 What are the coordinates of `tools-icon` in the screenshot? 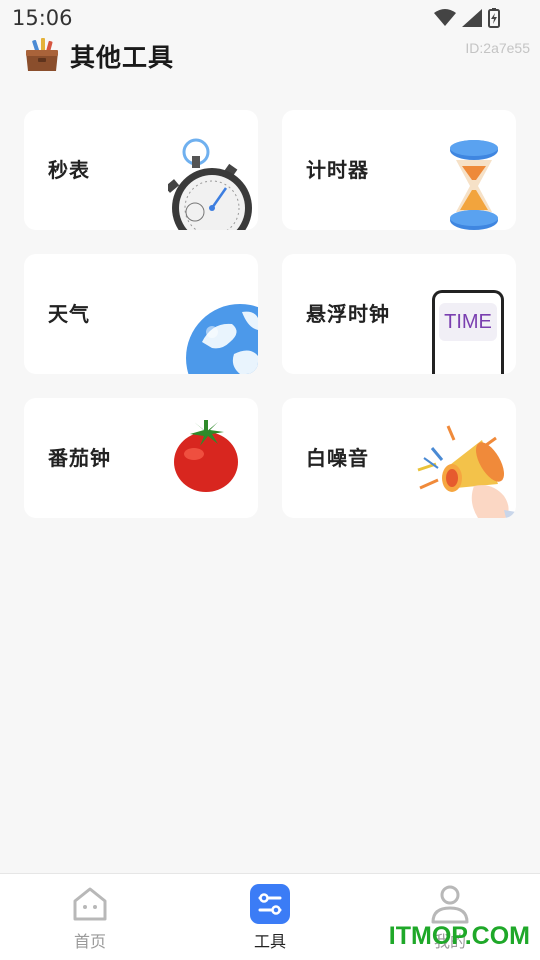 It's located at (270, 904).